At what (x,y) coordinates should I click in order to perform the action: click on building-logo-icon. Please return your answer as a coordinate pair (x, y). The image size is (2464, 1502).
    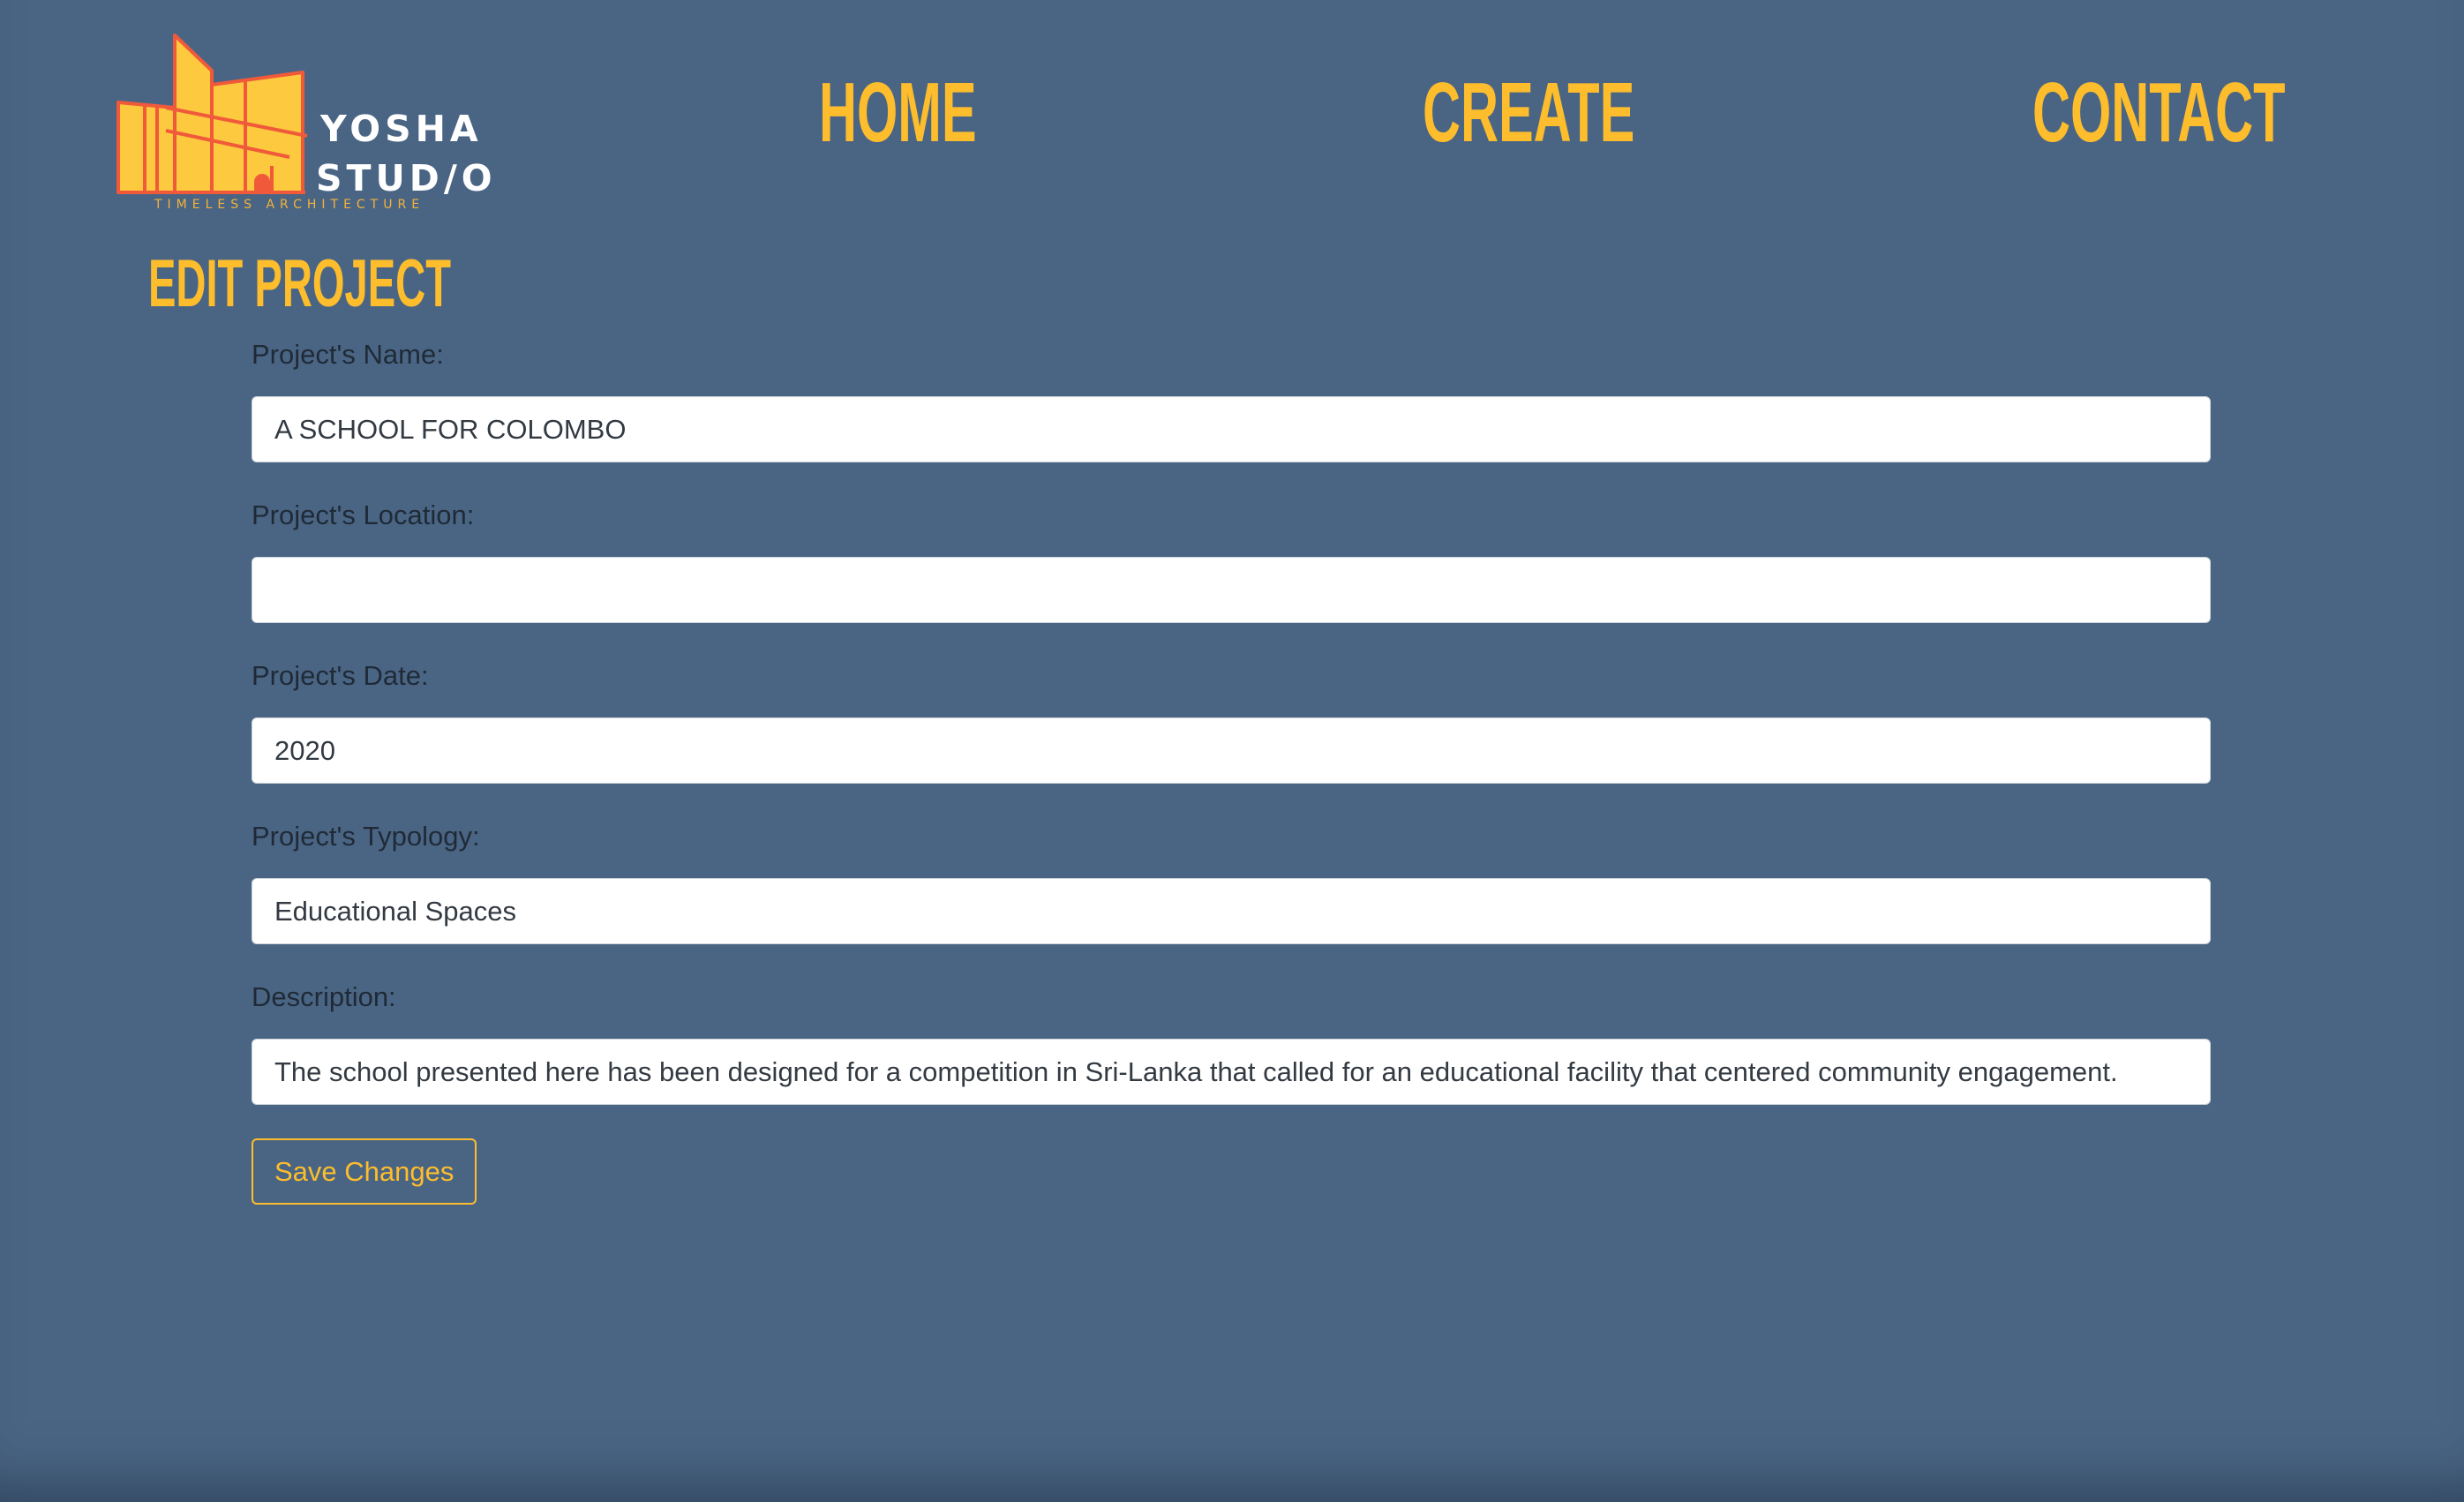
    Looking at the image, I should click on (212, 114).